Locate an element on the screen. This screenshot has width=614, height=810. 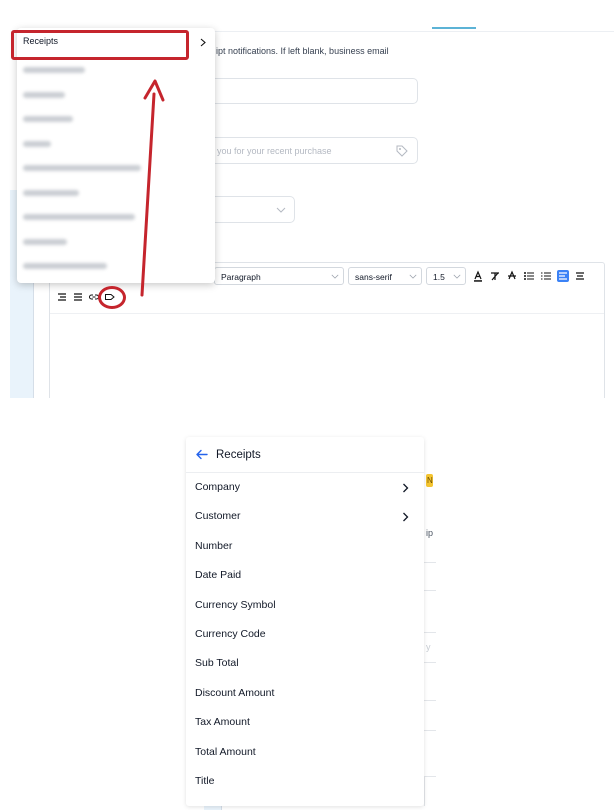
menu-item-label: Sub Total is located at coordinates (217, 663).